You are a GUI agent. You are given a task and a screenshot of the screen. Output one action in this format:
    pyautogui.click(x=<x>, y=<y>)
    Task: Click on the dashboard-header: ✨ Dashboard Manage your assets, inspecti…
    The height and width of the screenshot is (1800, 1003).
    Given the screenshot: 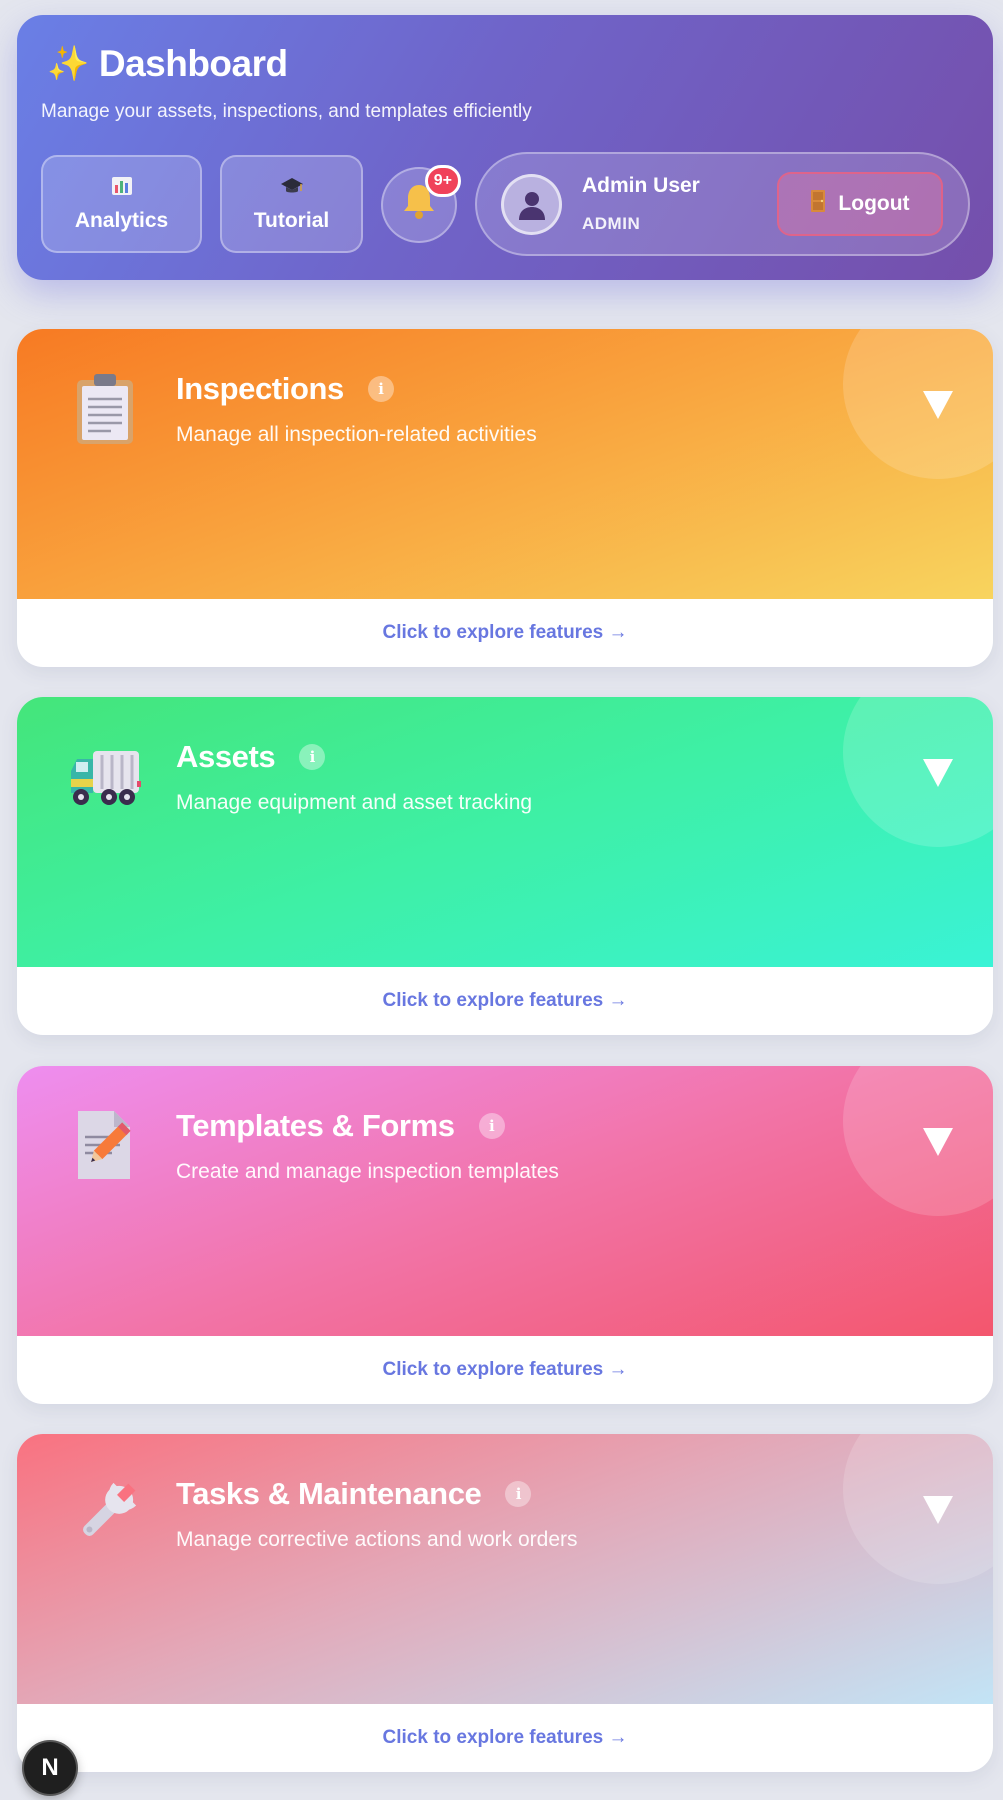 What is the action you would take?
    pyautogui.click(x=505, y=147)
    